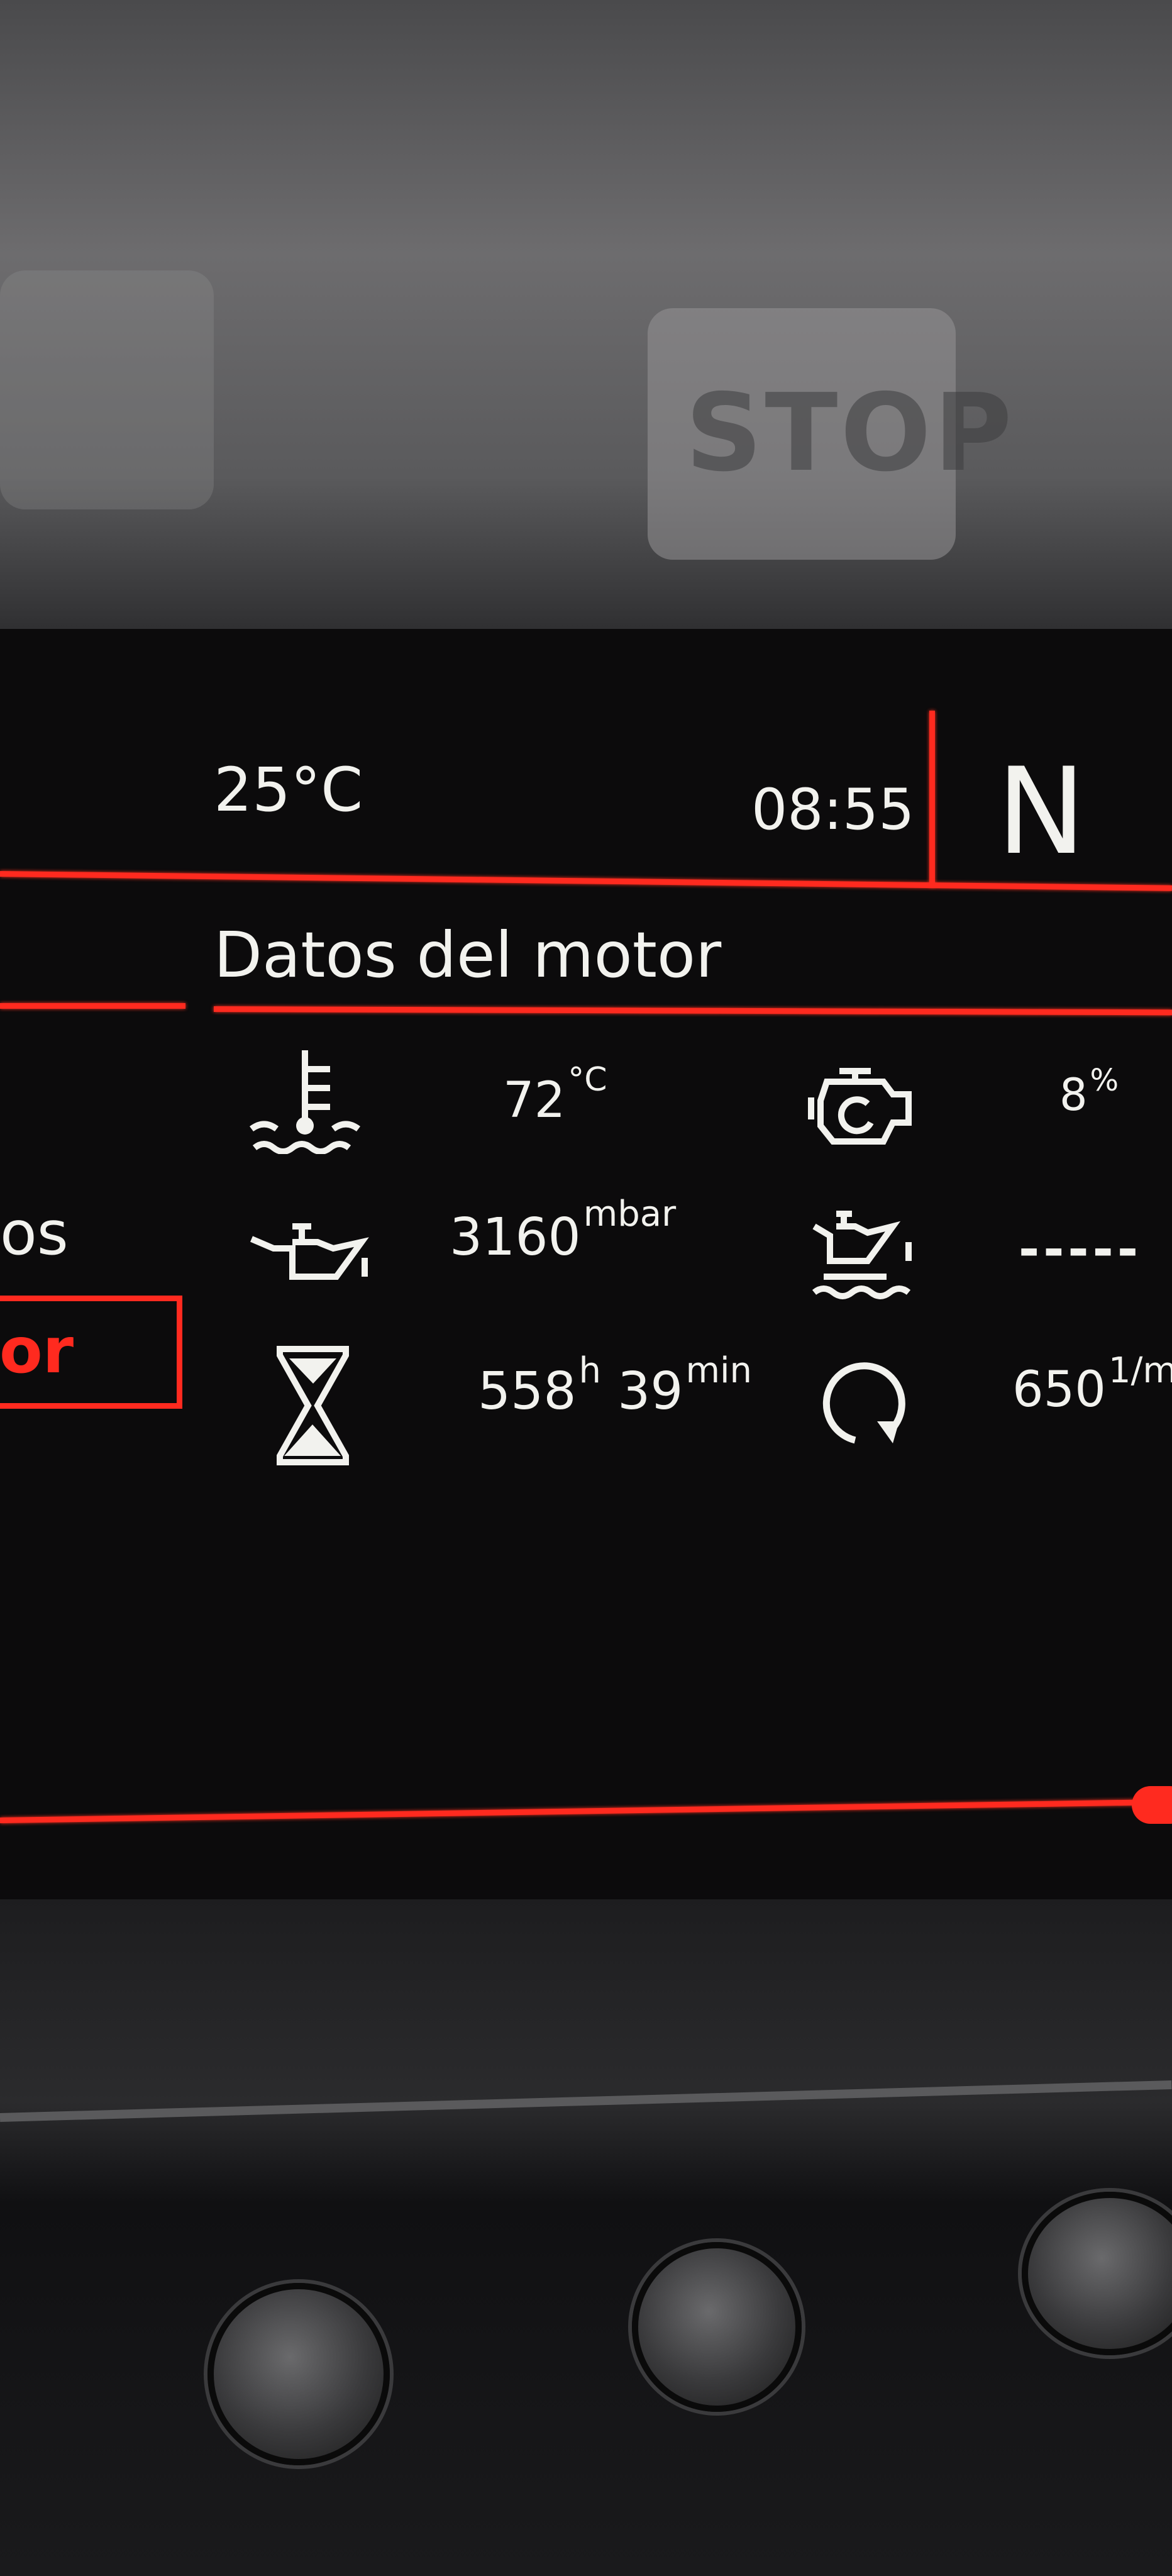 The width and height of the screenshot is (1172, 2576). Describe the element at coordinates (298, 2374) in the screenshot. I see `control-button-left` at that location.